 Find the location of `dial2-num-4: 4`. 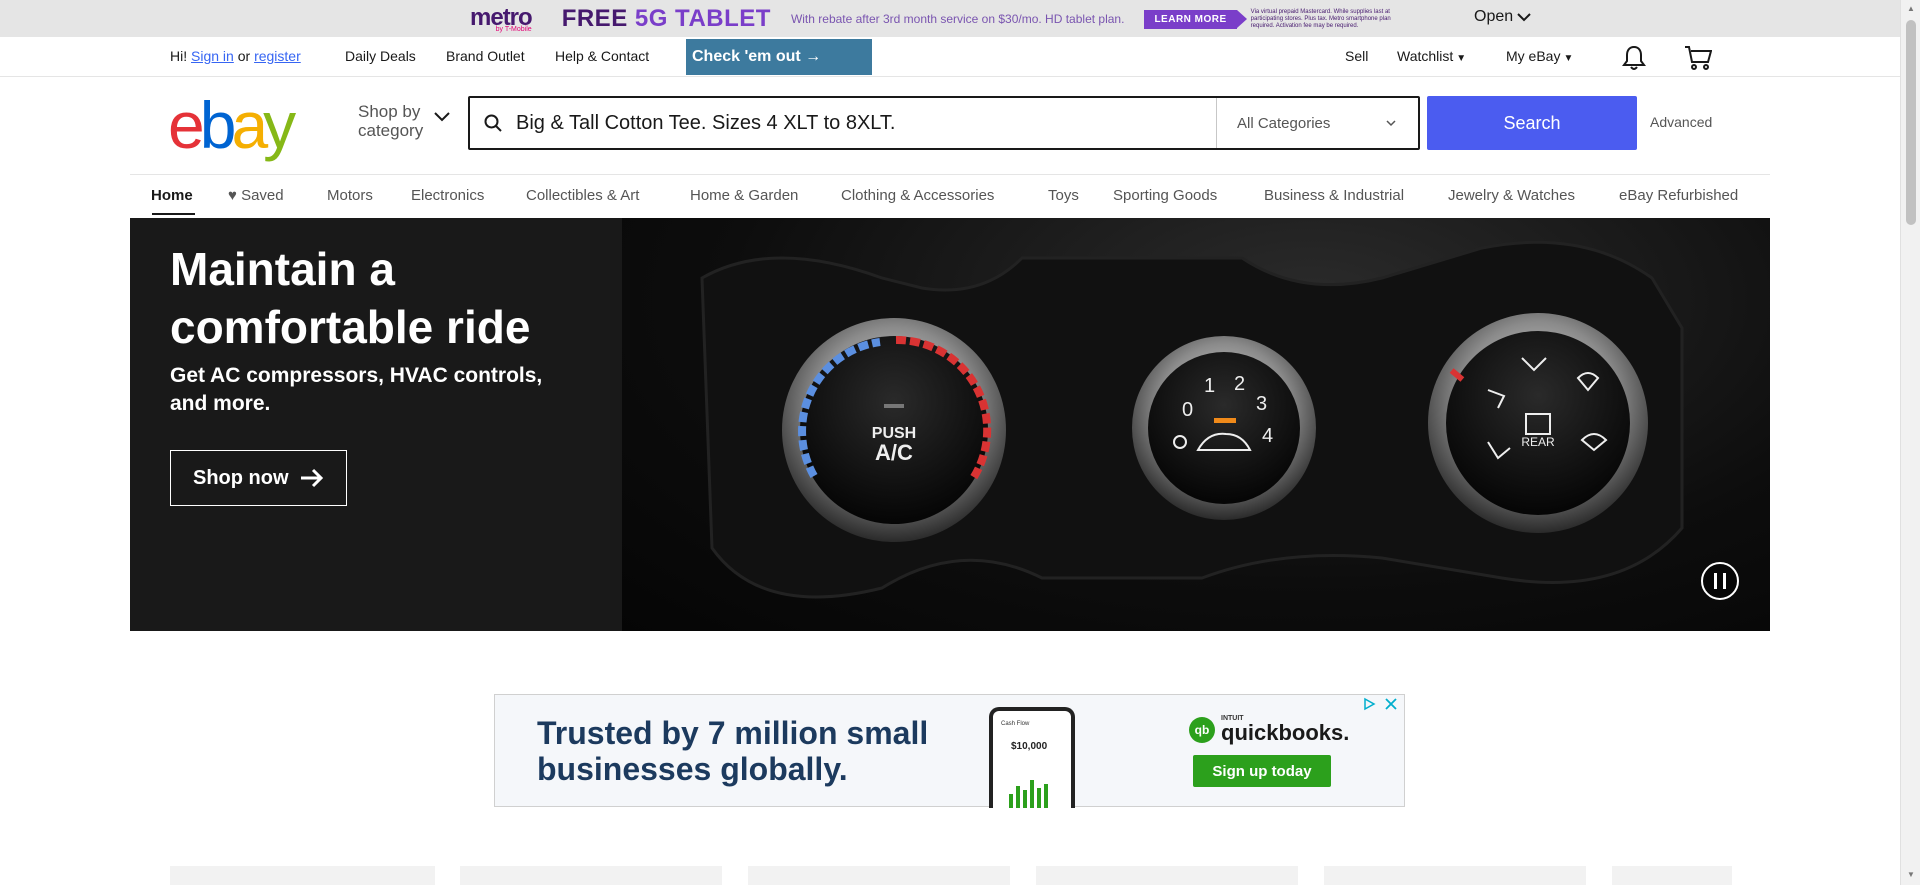

dial2-num-4: 4 is located at coordinates (1267, 436).